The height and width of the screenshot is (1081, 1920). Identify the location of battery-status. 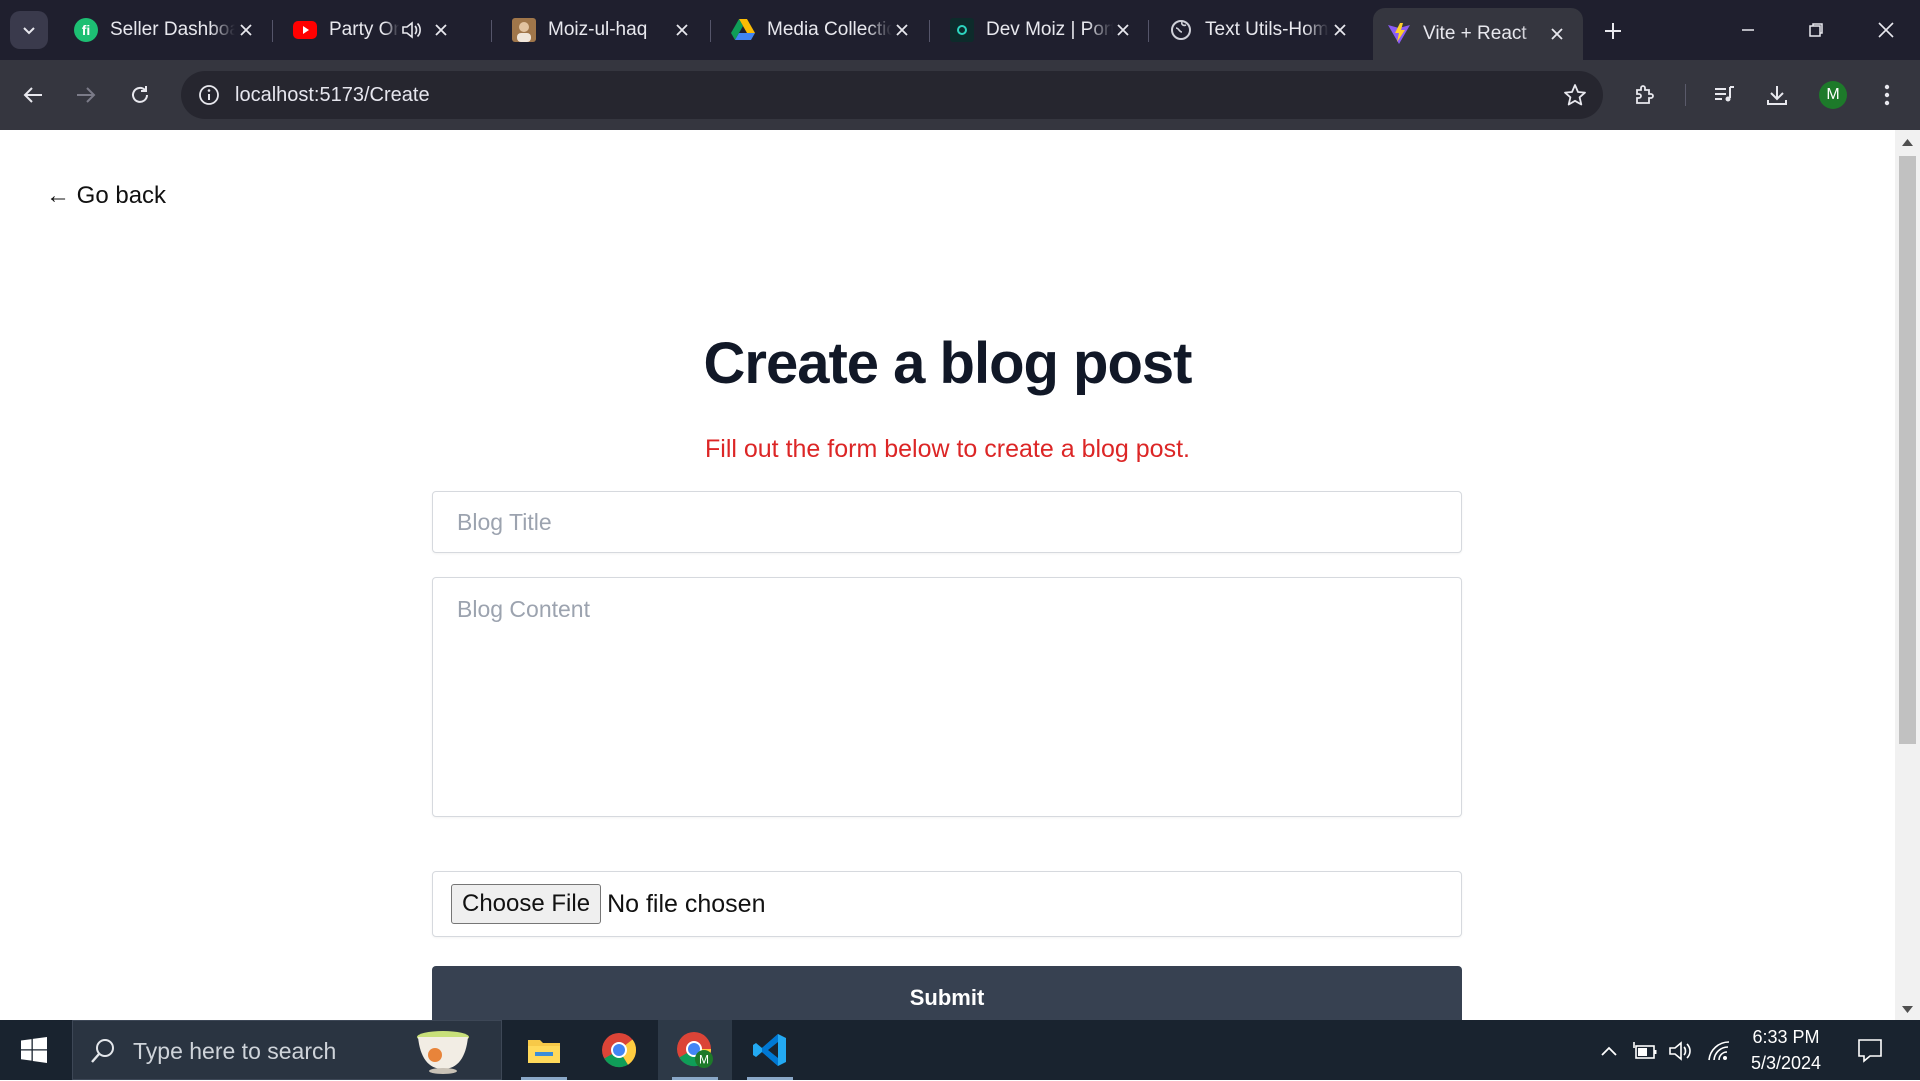
(1645, 1051).